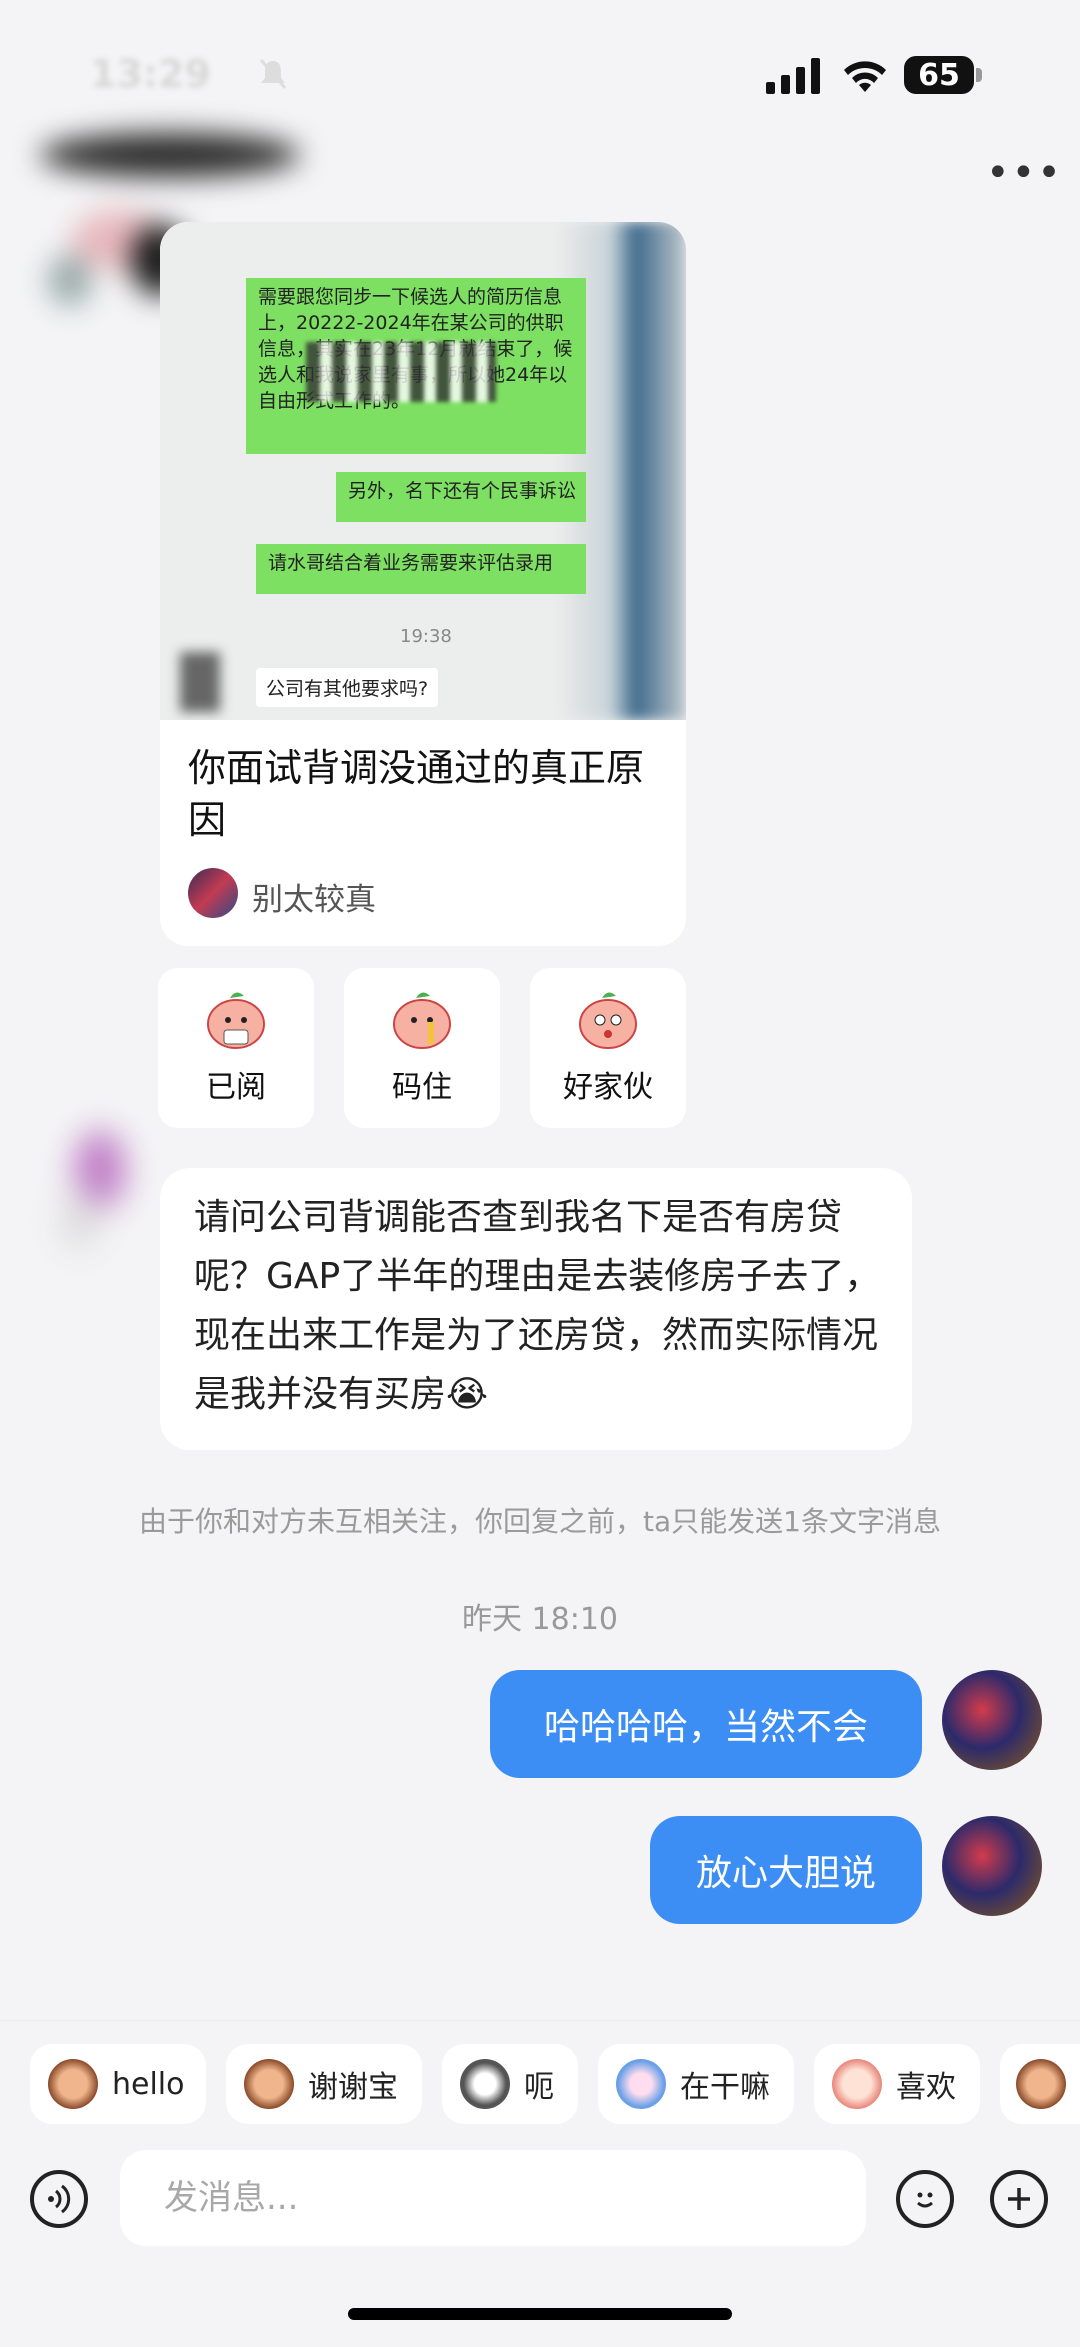 This screenshot has height=2347, width=1080. I want to click on quick-reply-chip: 谢谢宝, so click(324, 2084).